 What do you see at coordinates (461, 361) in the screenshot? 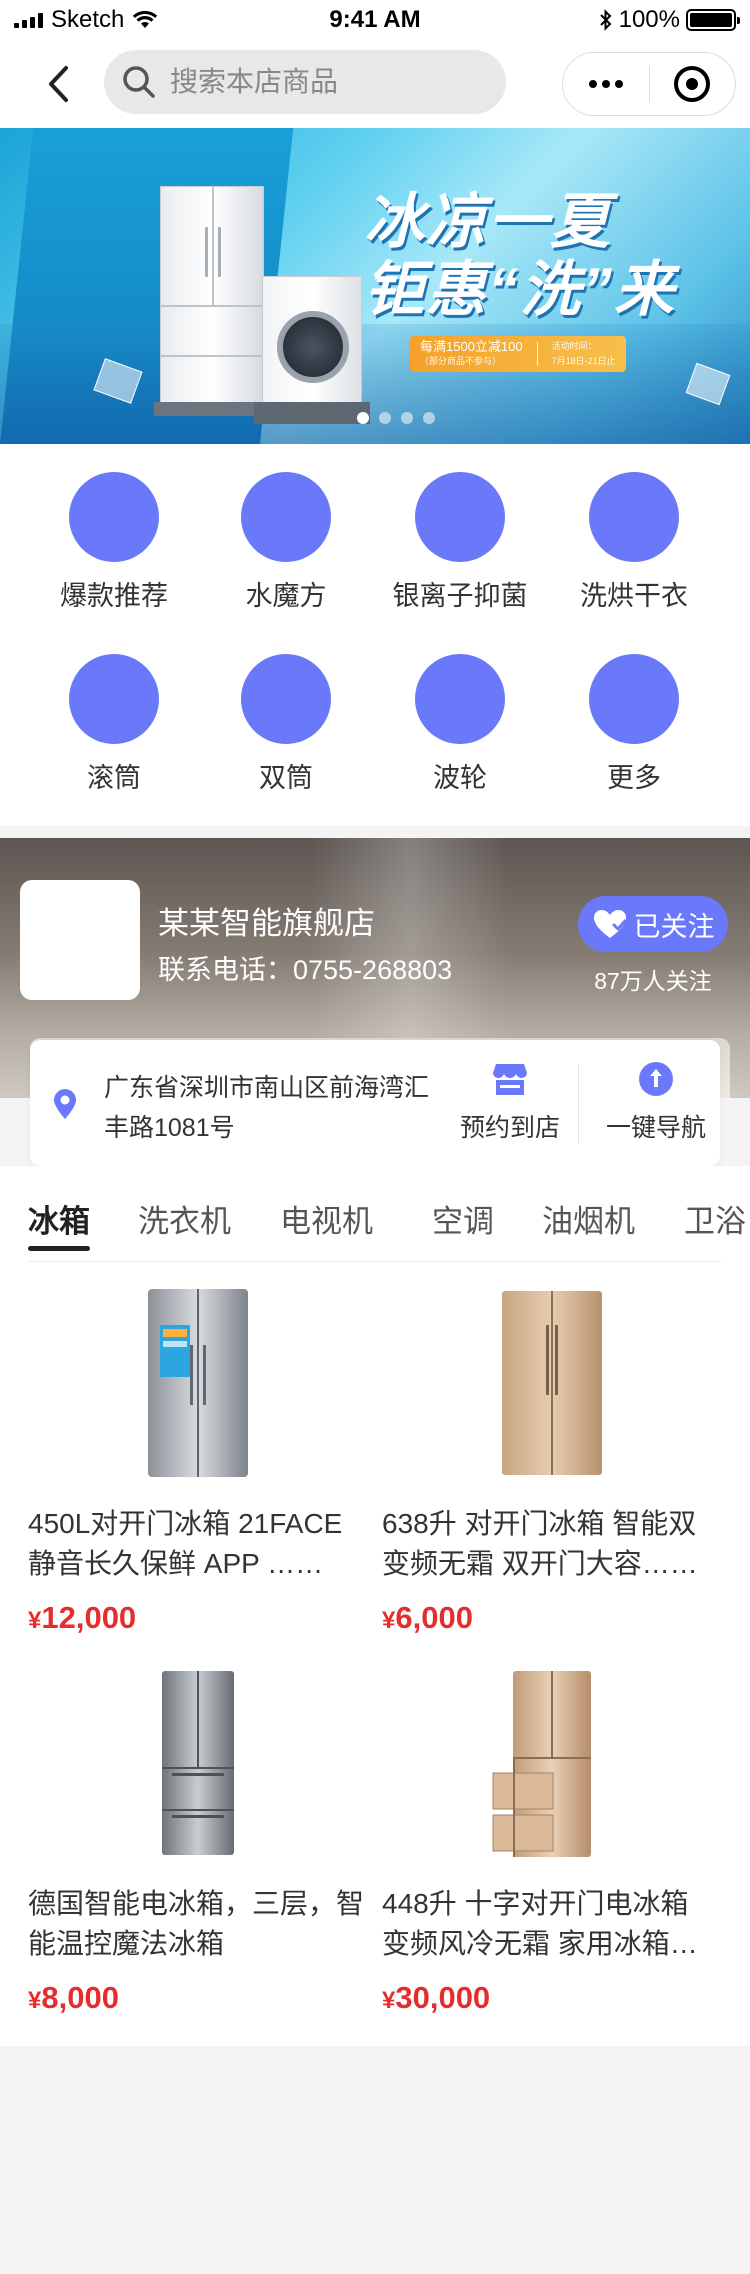
I see `promo-sub-text: （部分商品不参与）` at bounding box center [461, 361].